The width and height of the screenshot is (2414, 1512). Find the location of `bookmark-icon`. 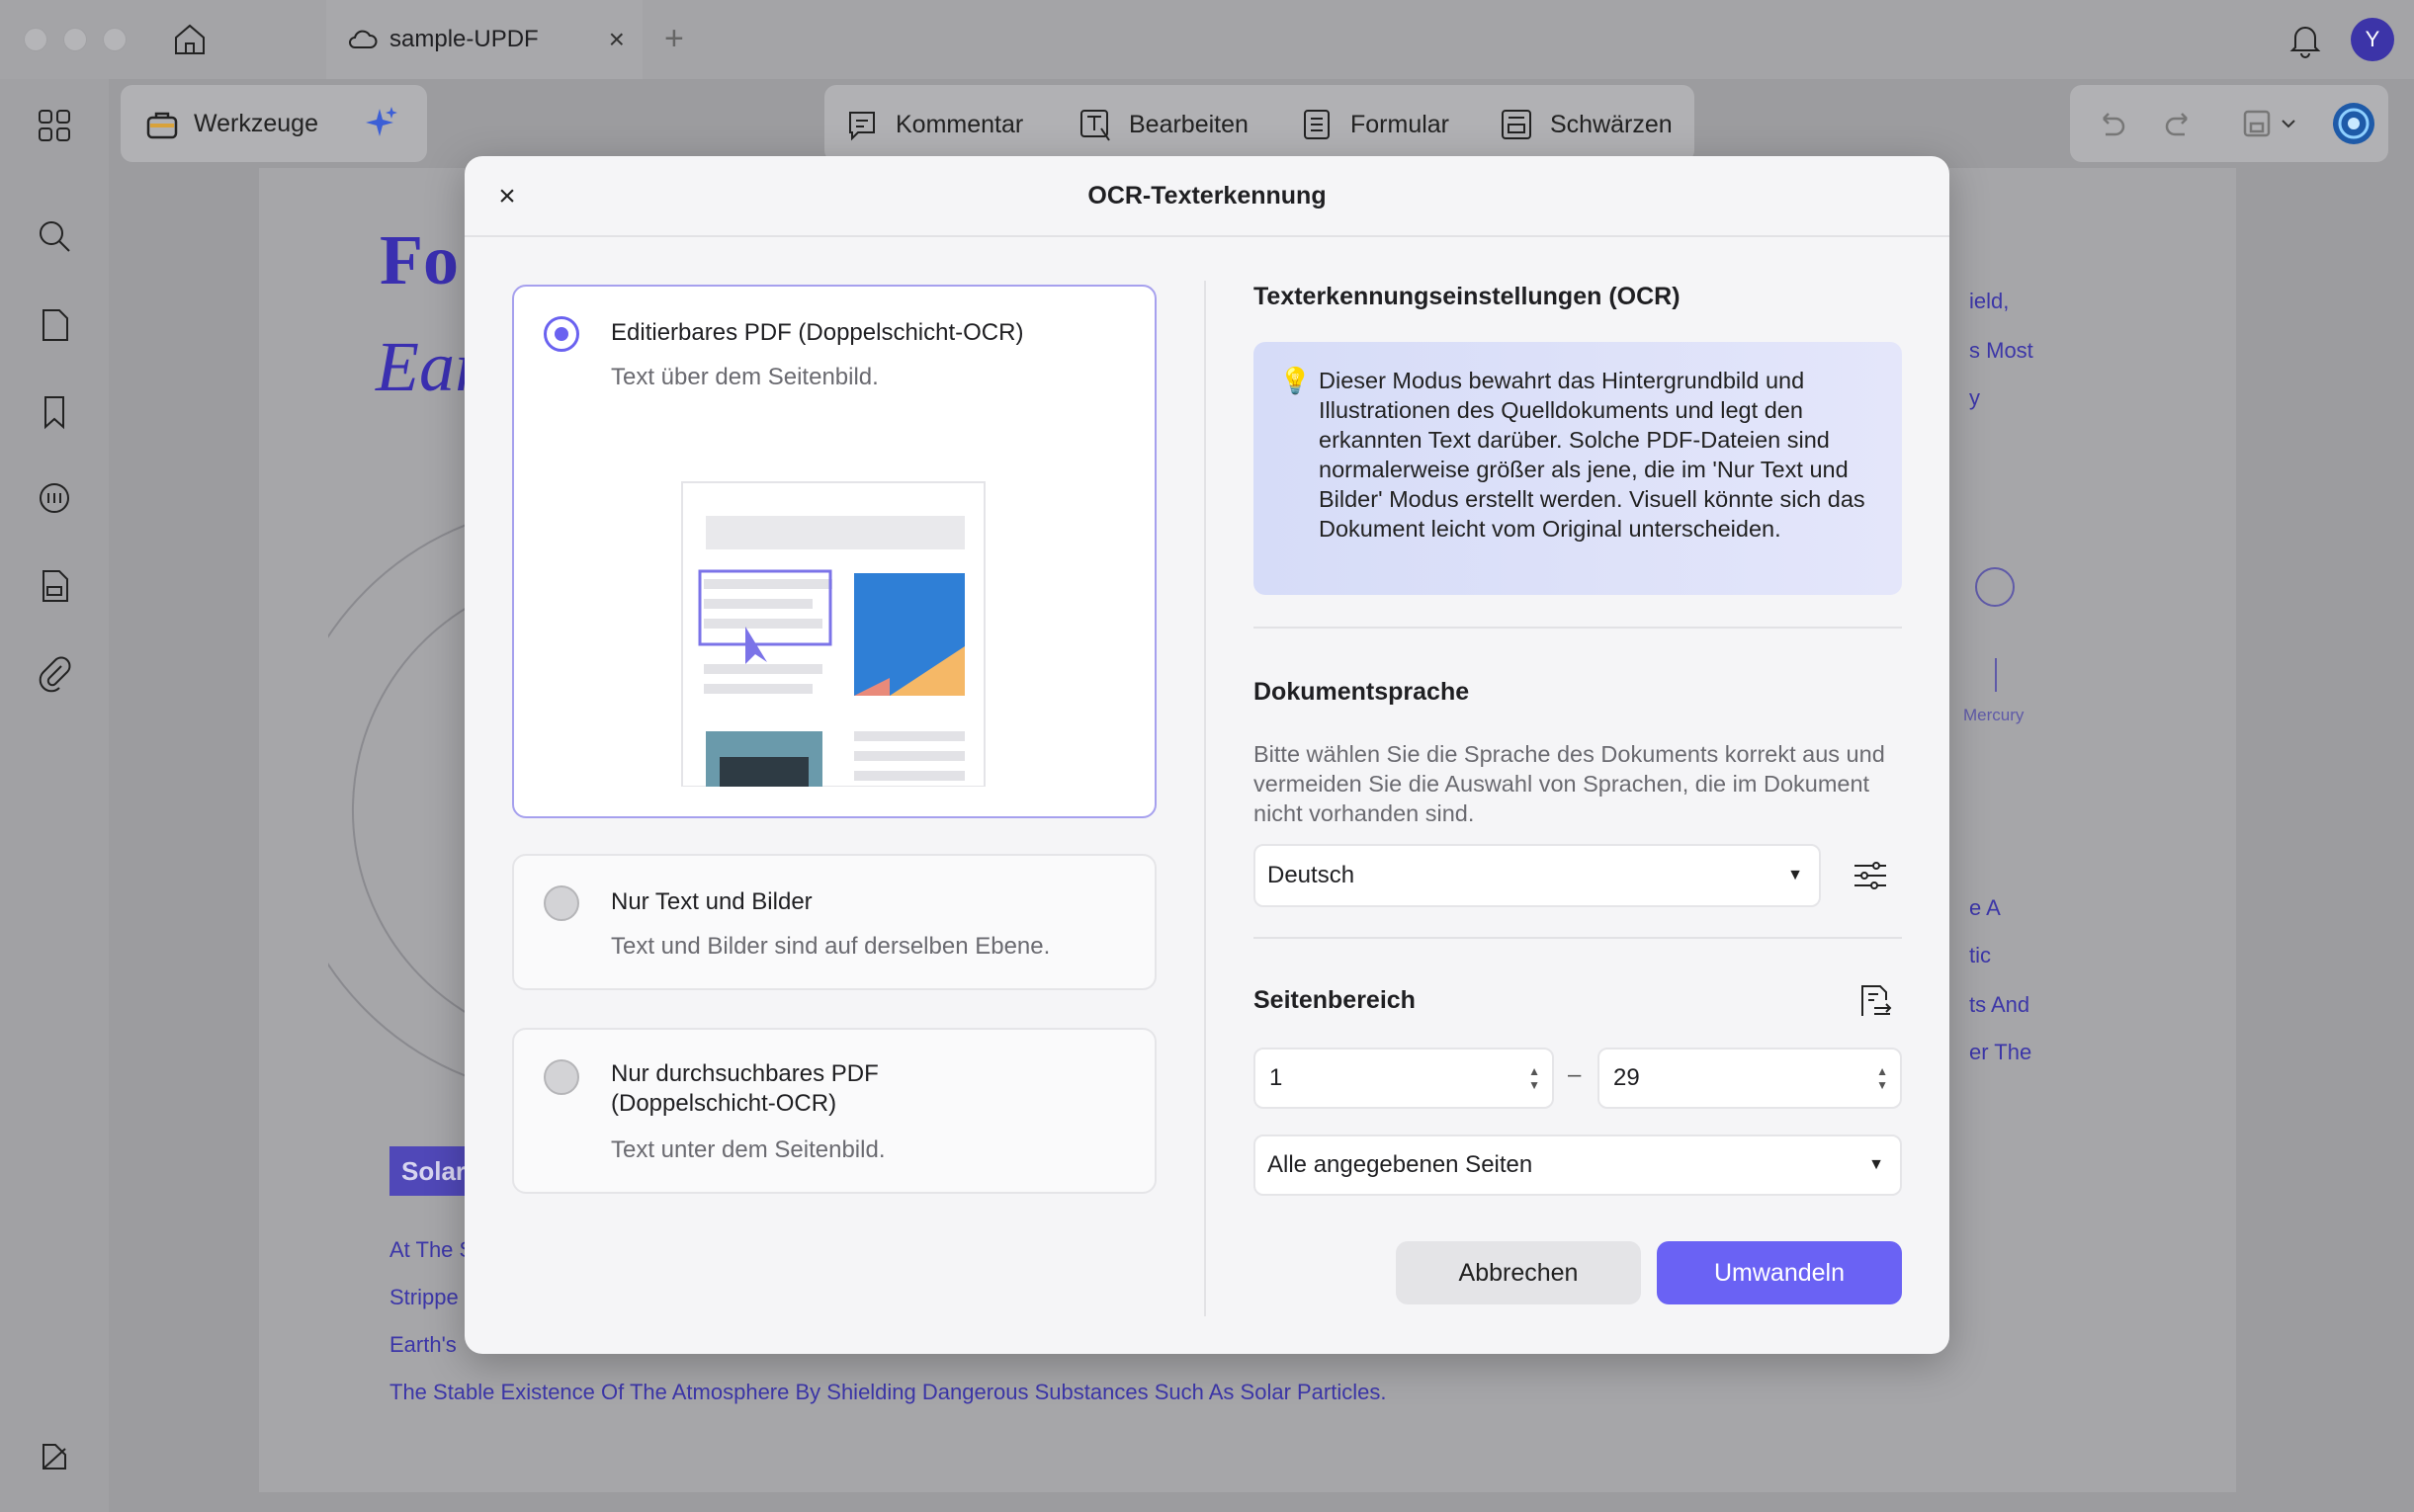

bookmark-icon is located at coordinates (54, 412).